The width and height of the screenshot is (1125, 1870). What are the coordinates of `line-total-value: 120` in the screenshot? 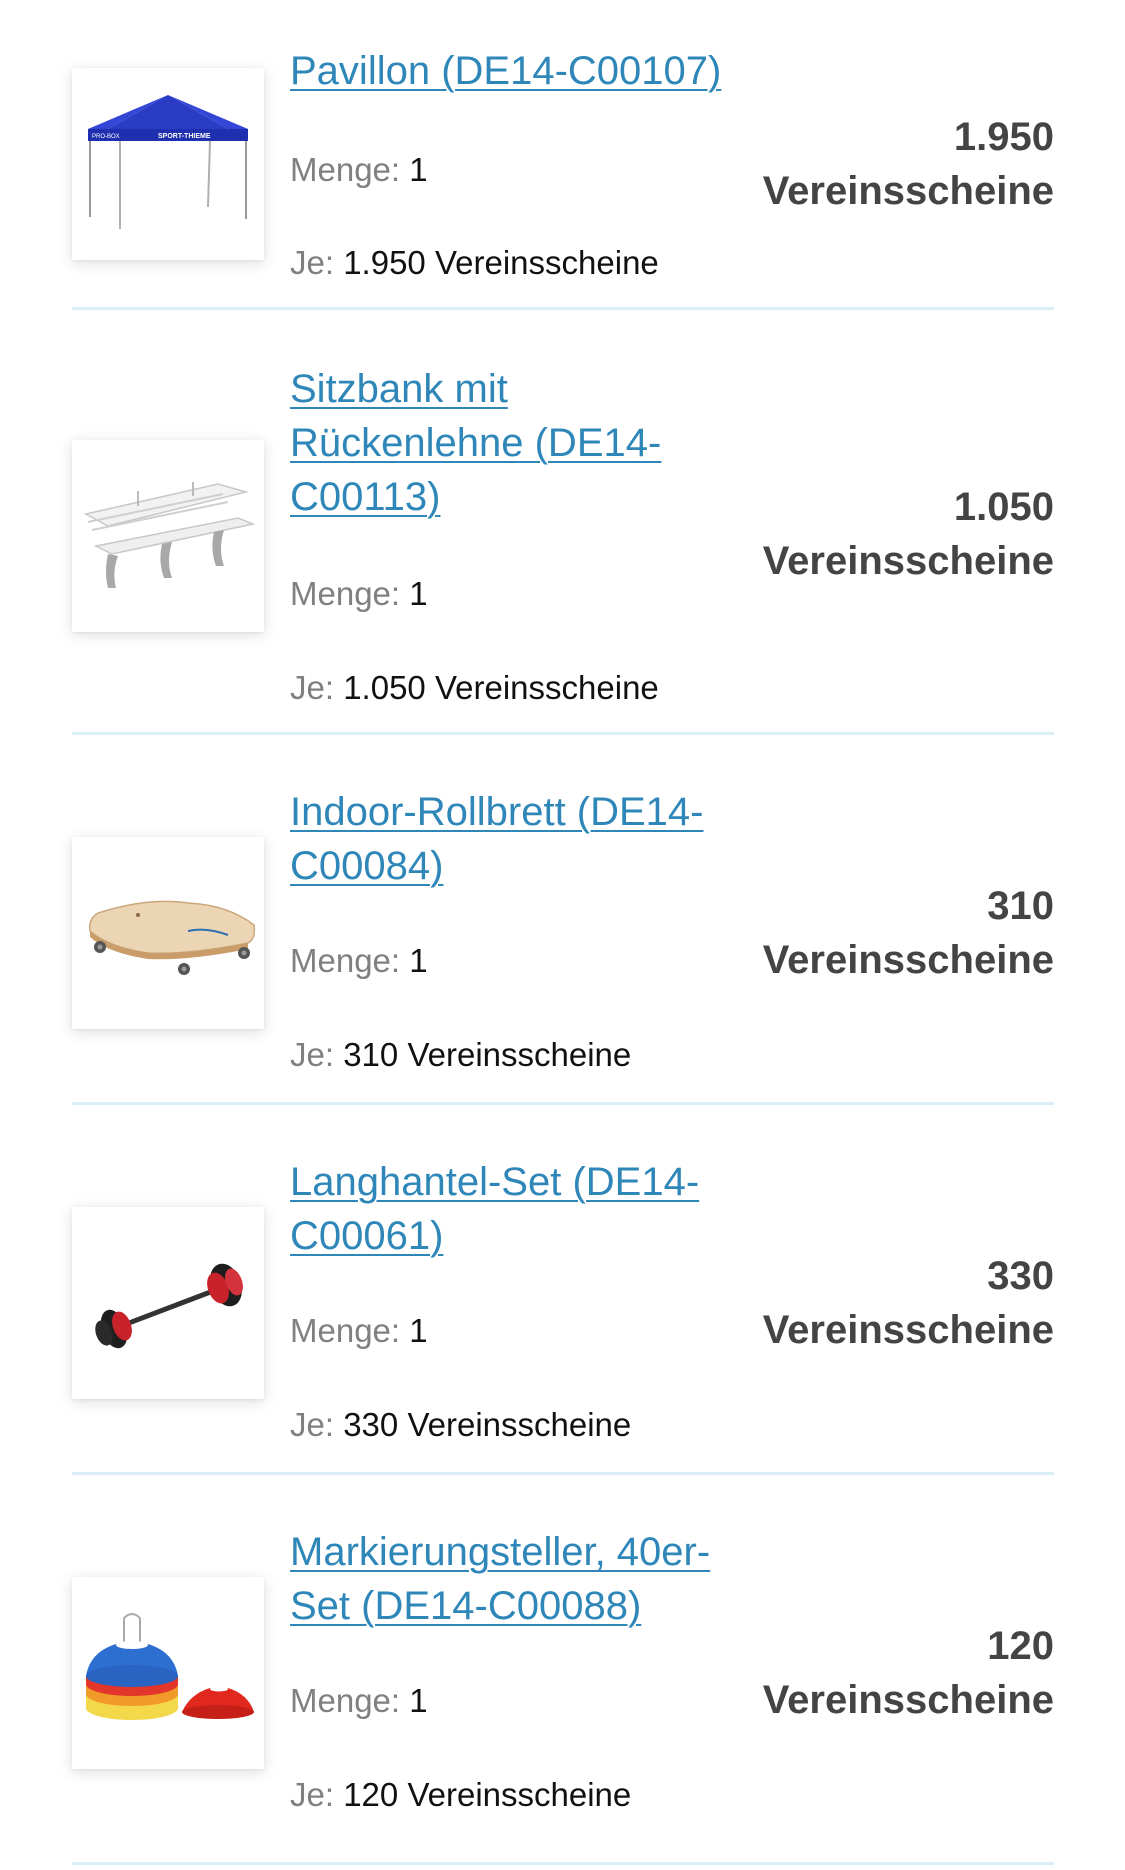 It's located at (1020, 1646).